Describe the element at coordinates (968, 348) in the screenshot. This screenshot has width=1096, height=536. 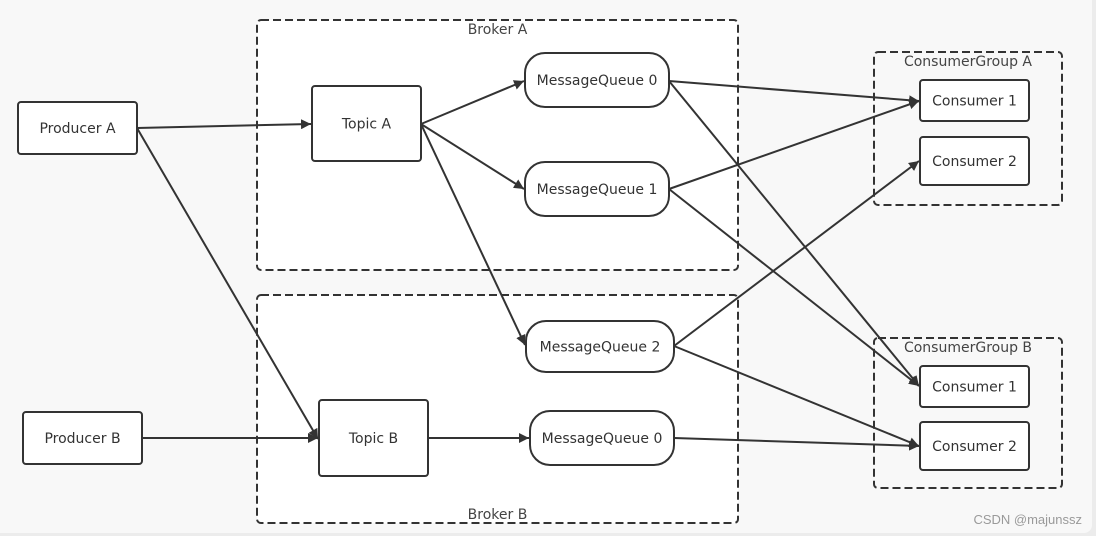
I see `group-label: ConsumerGroup B` at that location.